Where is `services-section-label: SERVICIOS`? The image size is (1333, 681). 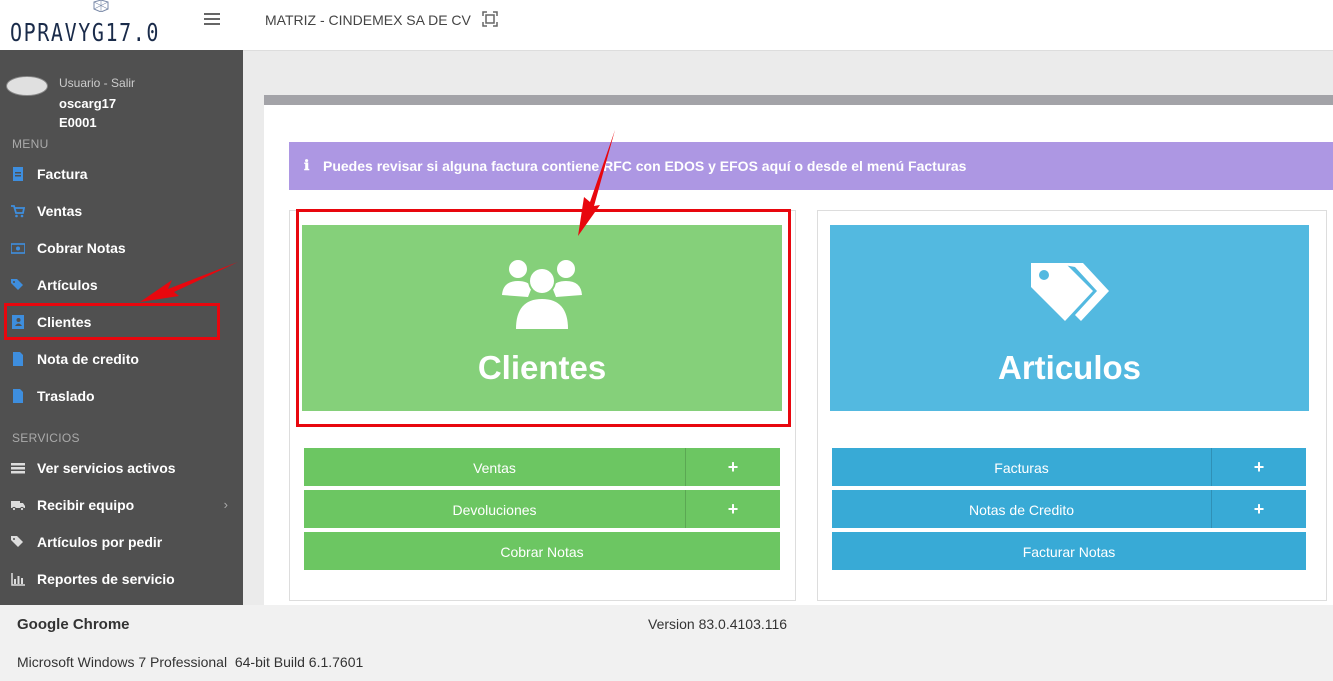 services-section-label: SERVICIOS is located at coordinates (46, 438).